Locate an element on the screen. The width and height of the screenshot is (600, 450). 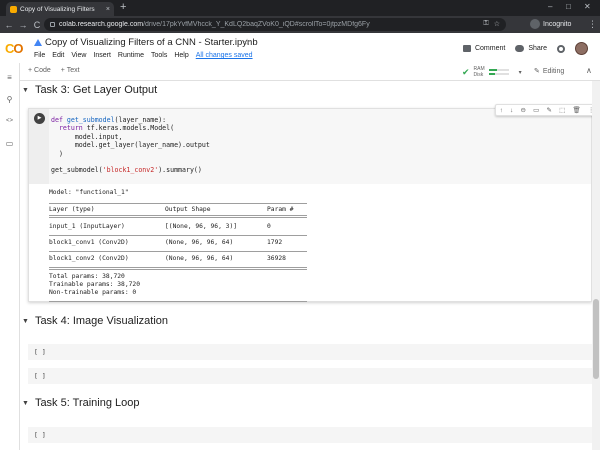
browser-tab: Copy of Visualizing Filters × is located at coordinates (60, 9).